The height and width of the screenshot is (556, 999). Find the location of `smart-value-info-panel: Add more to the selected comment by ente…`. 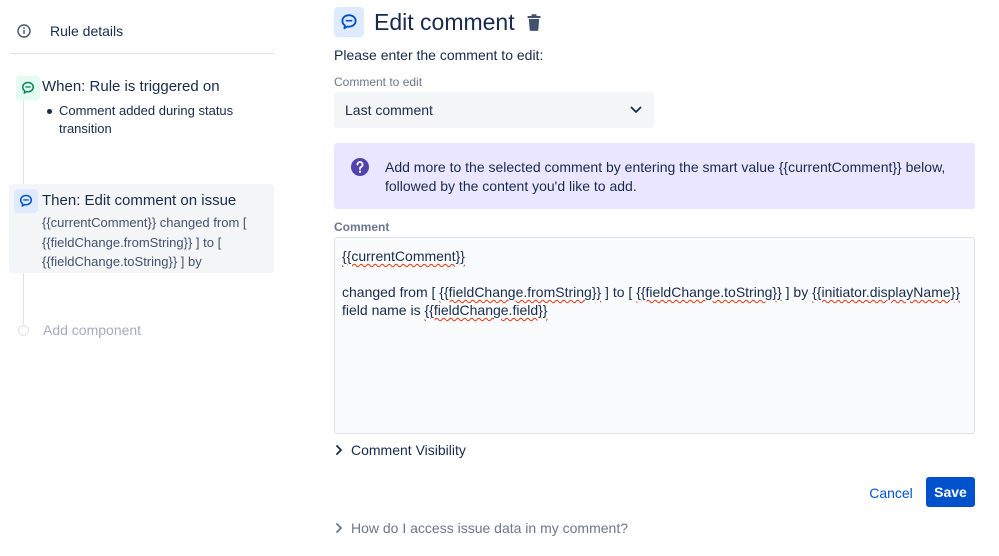

smart-value-info-panel: Add more to the selected comment by ente… is located at coordinates (654, 176).